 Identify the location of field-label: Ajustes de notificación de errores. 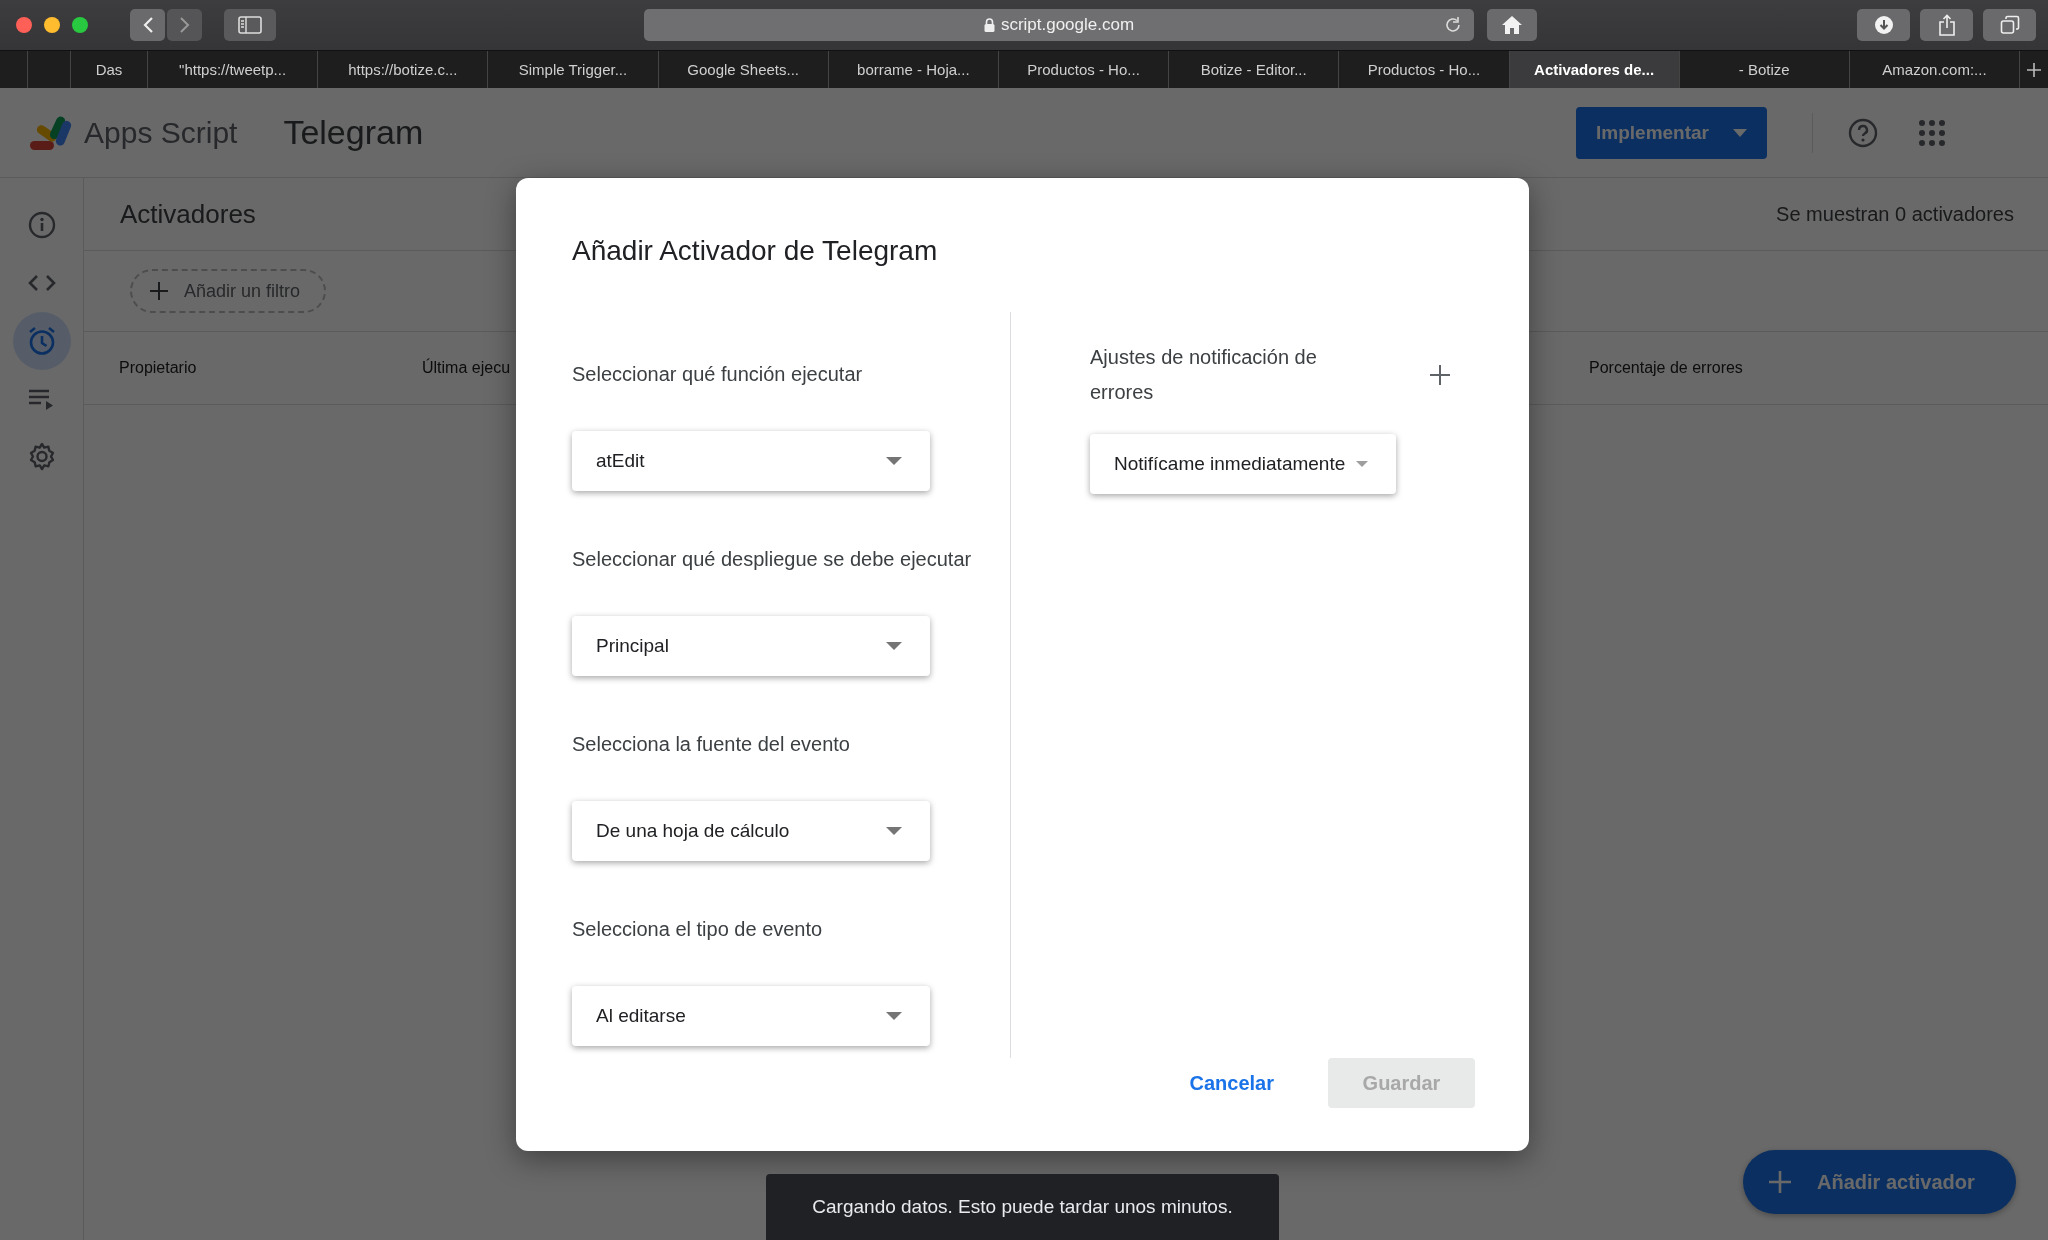
(1204, 375).